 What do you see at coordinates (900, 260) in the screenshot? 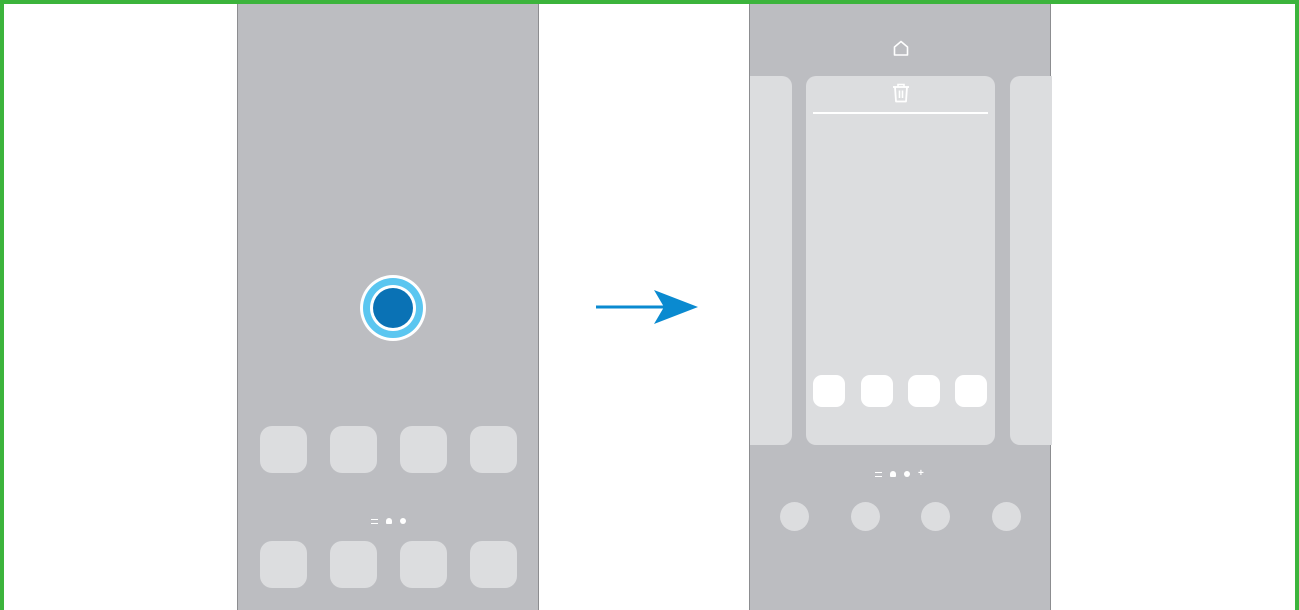
I see `home-page-preview` at bounding box center [900, 260].